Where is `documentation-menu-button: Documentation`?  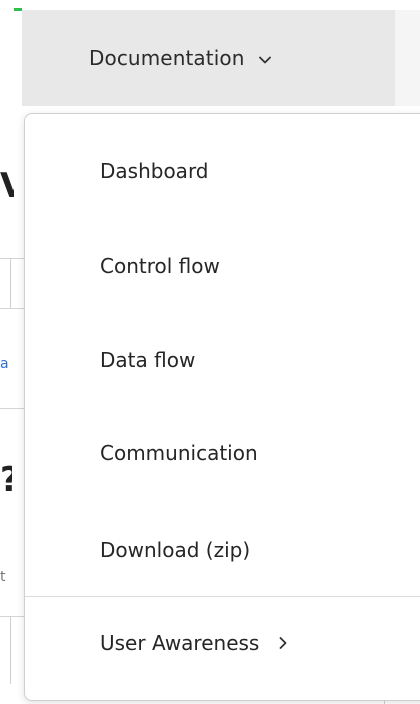
documentation-menu-button: Documentation is located at coordinates (208, 58).